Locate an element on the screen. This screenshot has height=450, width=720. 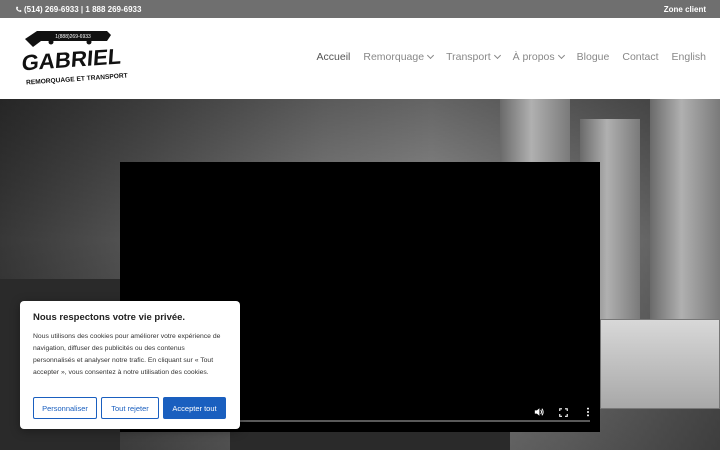
customize-button: Personnaliser is located at coordinates (65, 408).